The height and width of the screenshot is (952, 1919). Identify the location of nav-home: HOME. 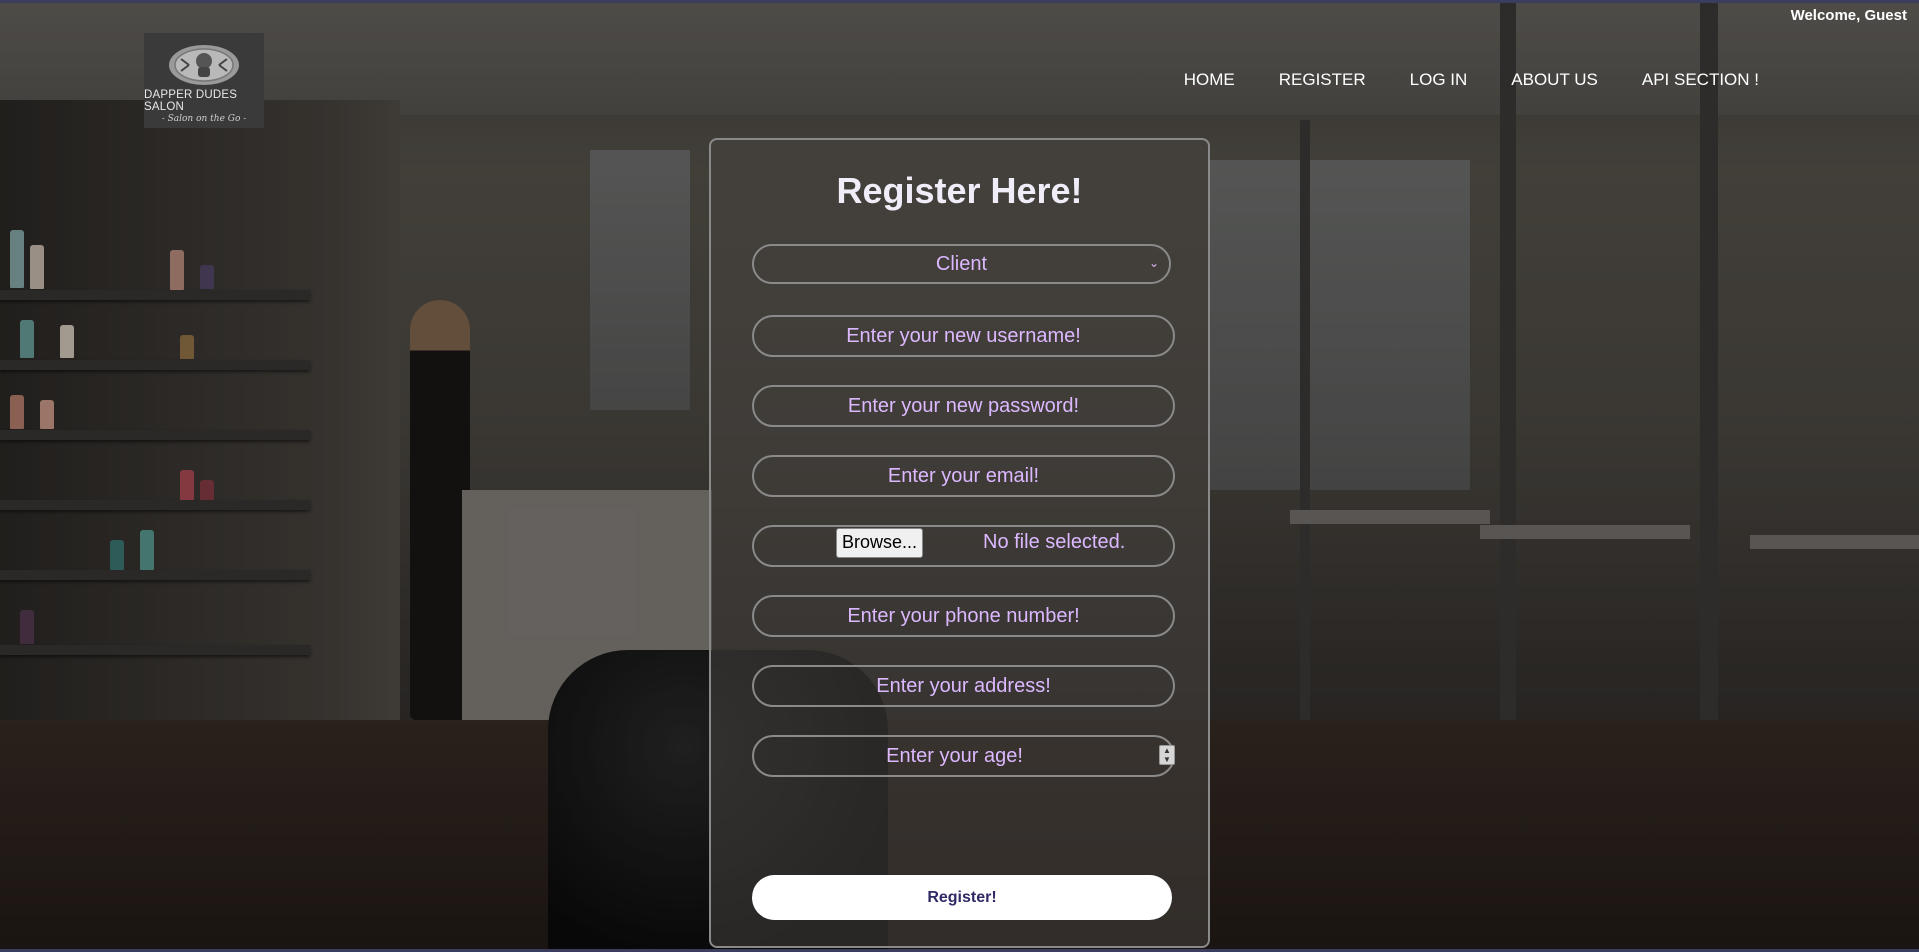
(1209, 80).